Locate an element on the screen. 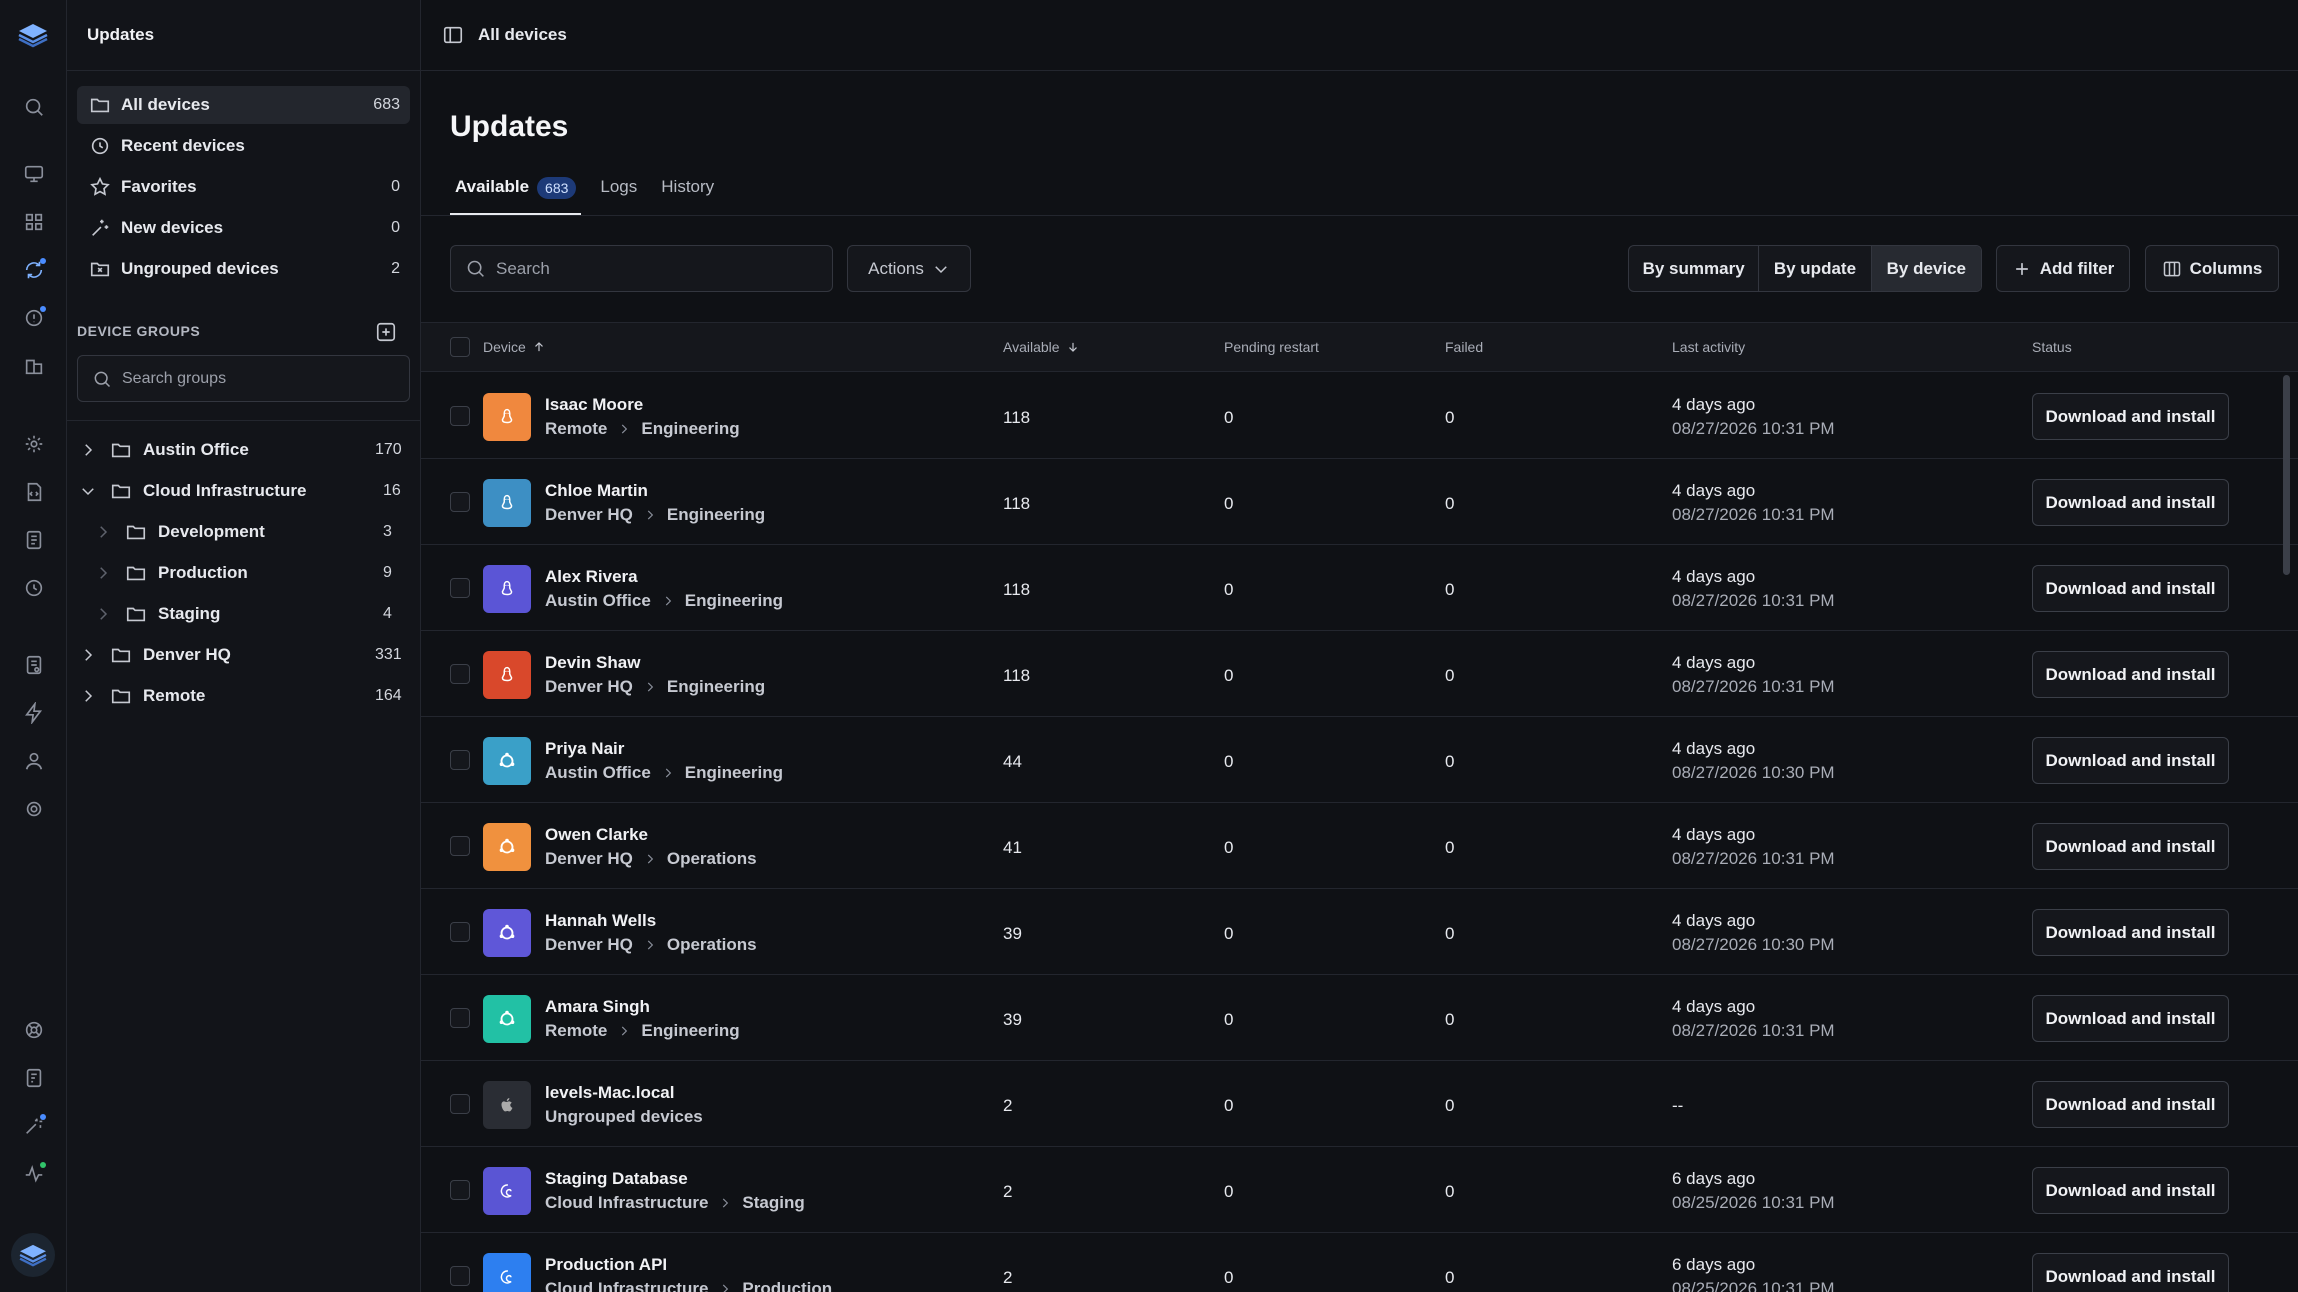 The image size is (2298, 1292). device-search is located at coordinates (641, 268).